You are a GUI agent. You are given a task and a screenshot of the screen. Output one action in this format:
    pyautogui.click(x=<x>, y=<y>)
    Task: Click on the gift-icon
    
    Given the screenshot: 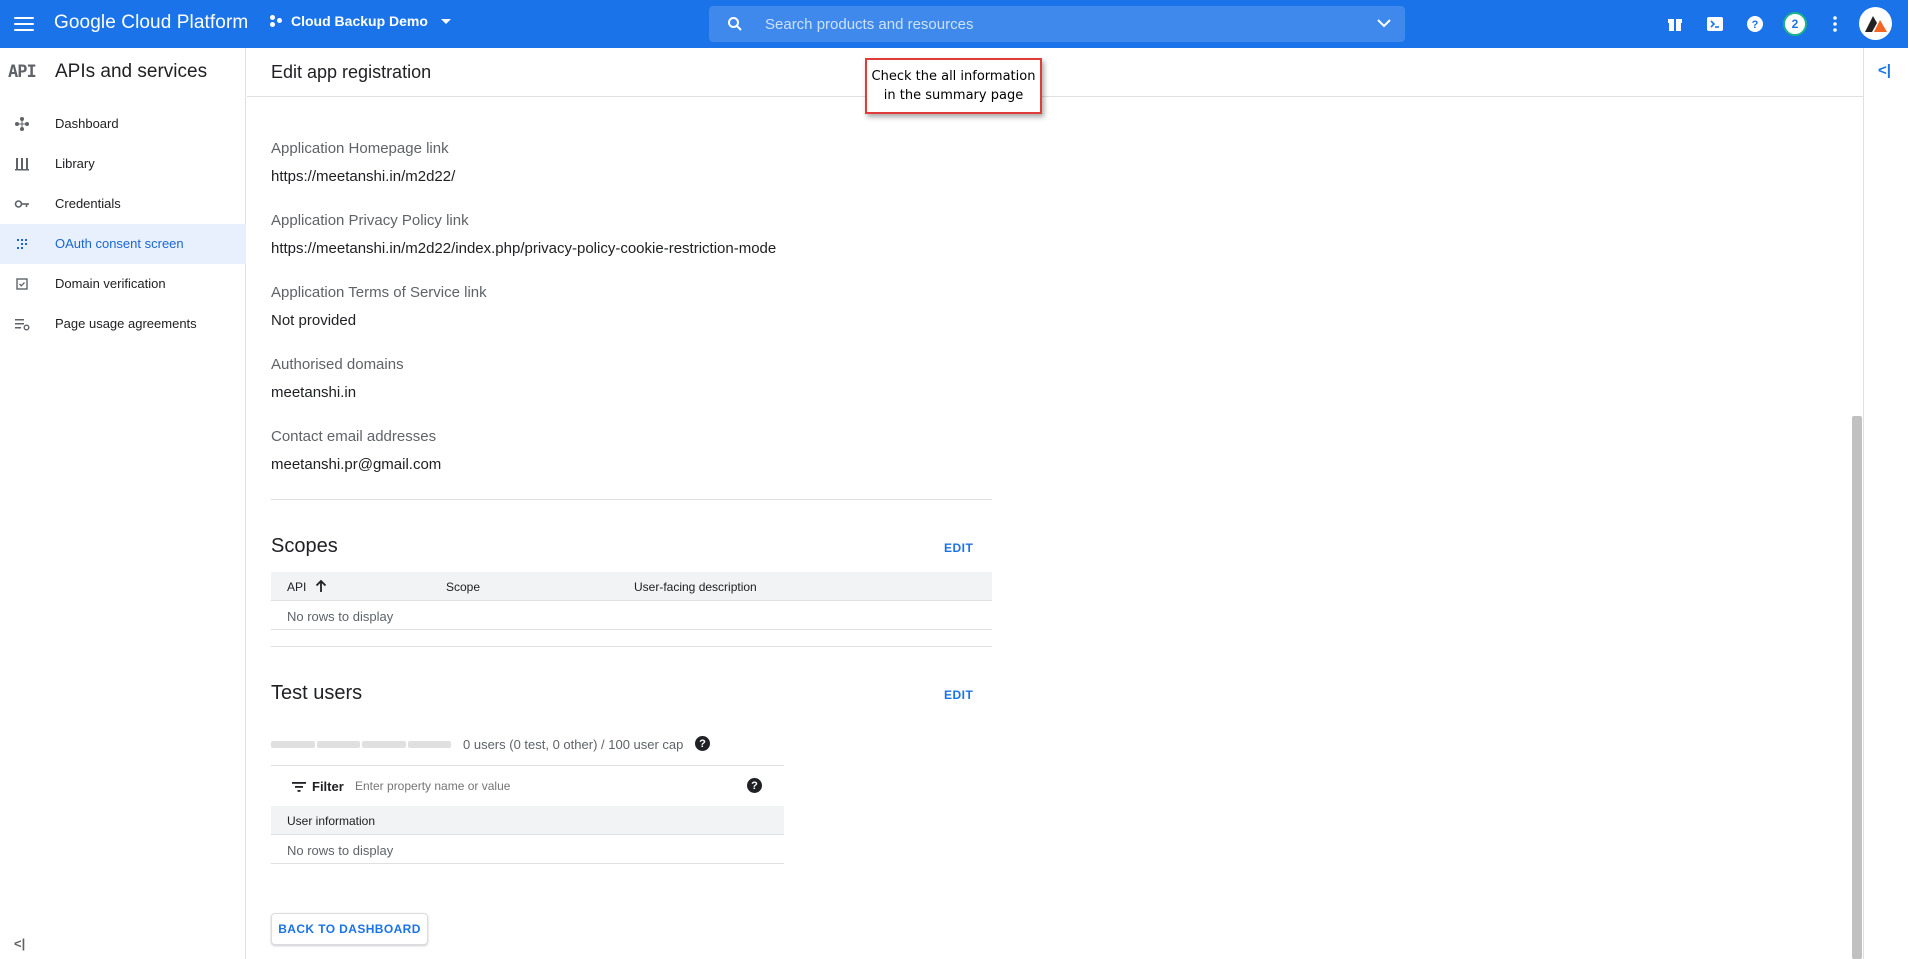 What is the action you would take?
    pyautogui.click(x=1675, y=24)
    